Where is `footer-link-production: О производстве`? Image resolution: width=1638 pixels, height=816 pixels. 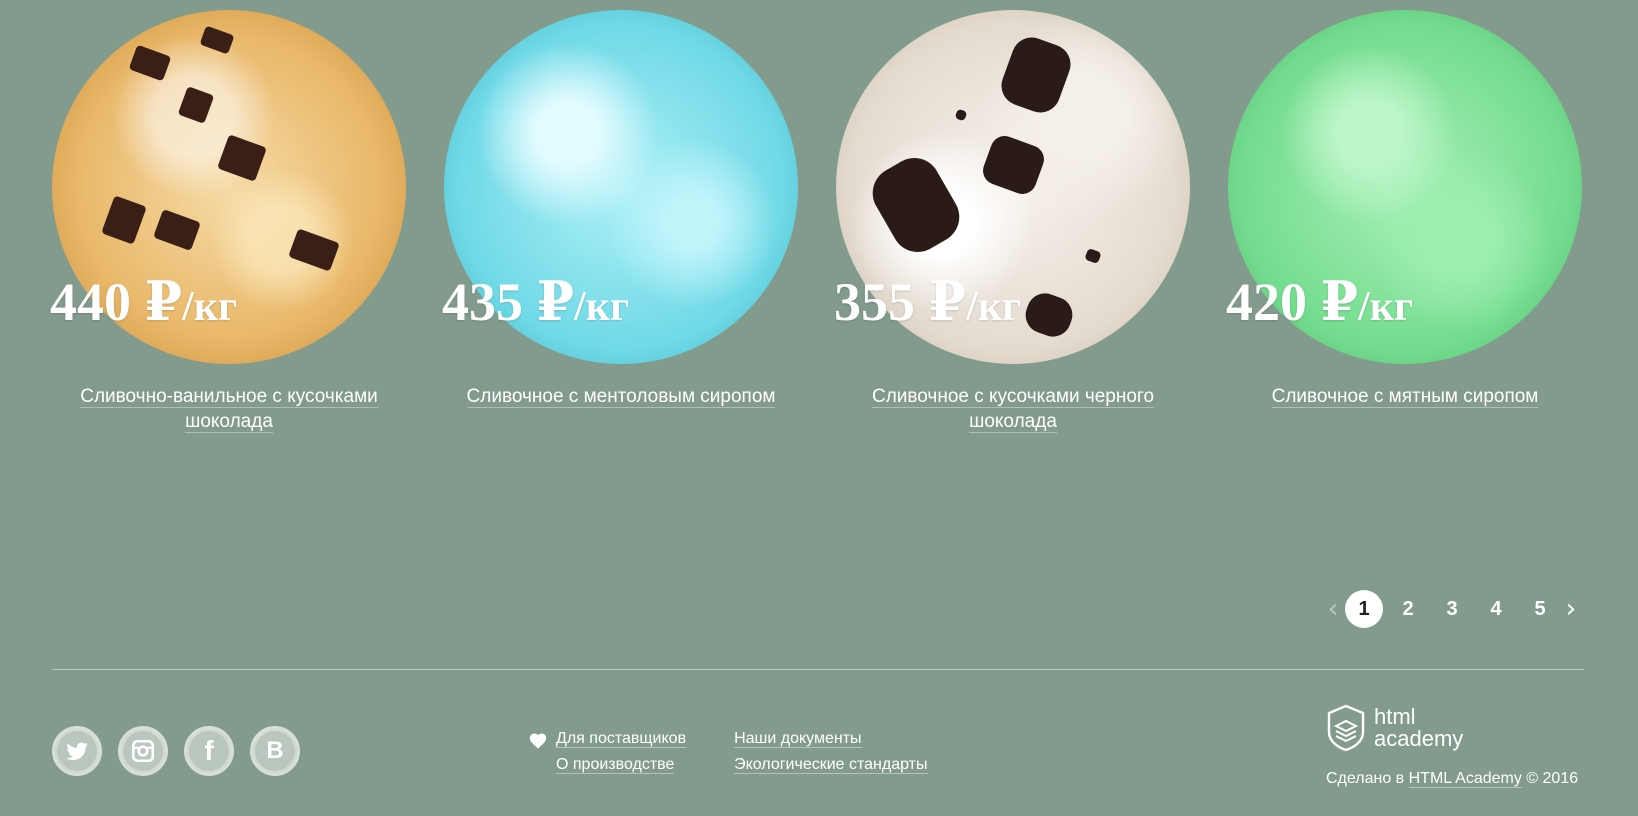 footer-link-production: О производстве is located at coordinates (621, 765).